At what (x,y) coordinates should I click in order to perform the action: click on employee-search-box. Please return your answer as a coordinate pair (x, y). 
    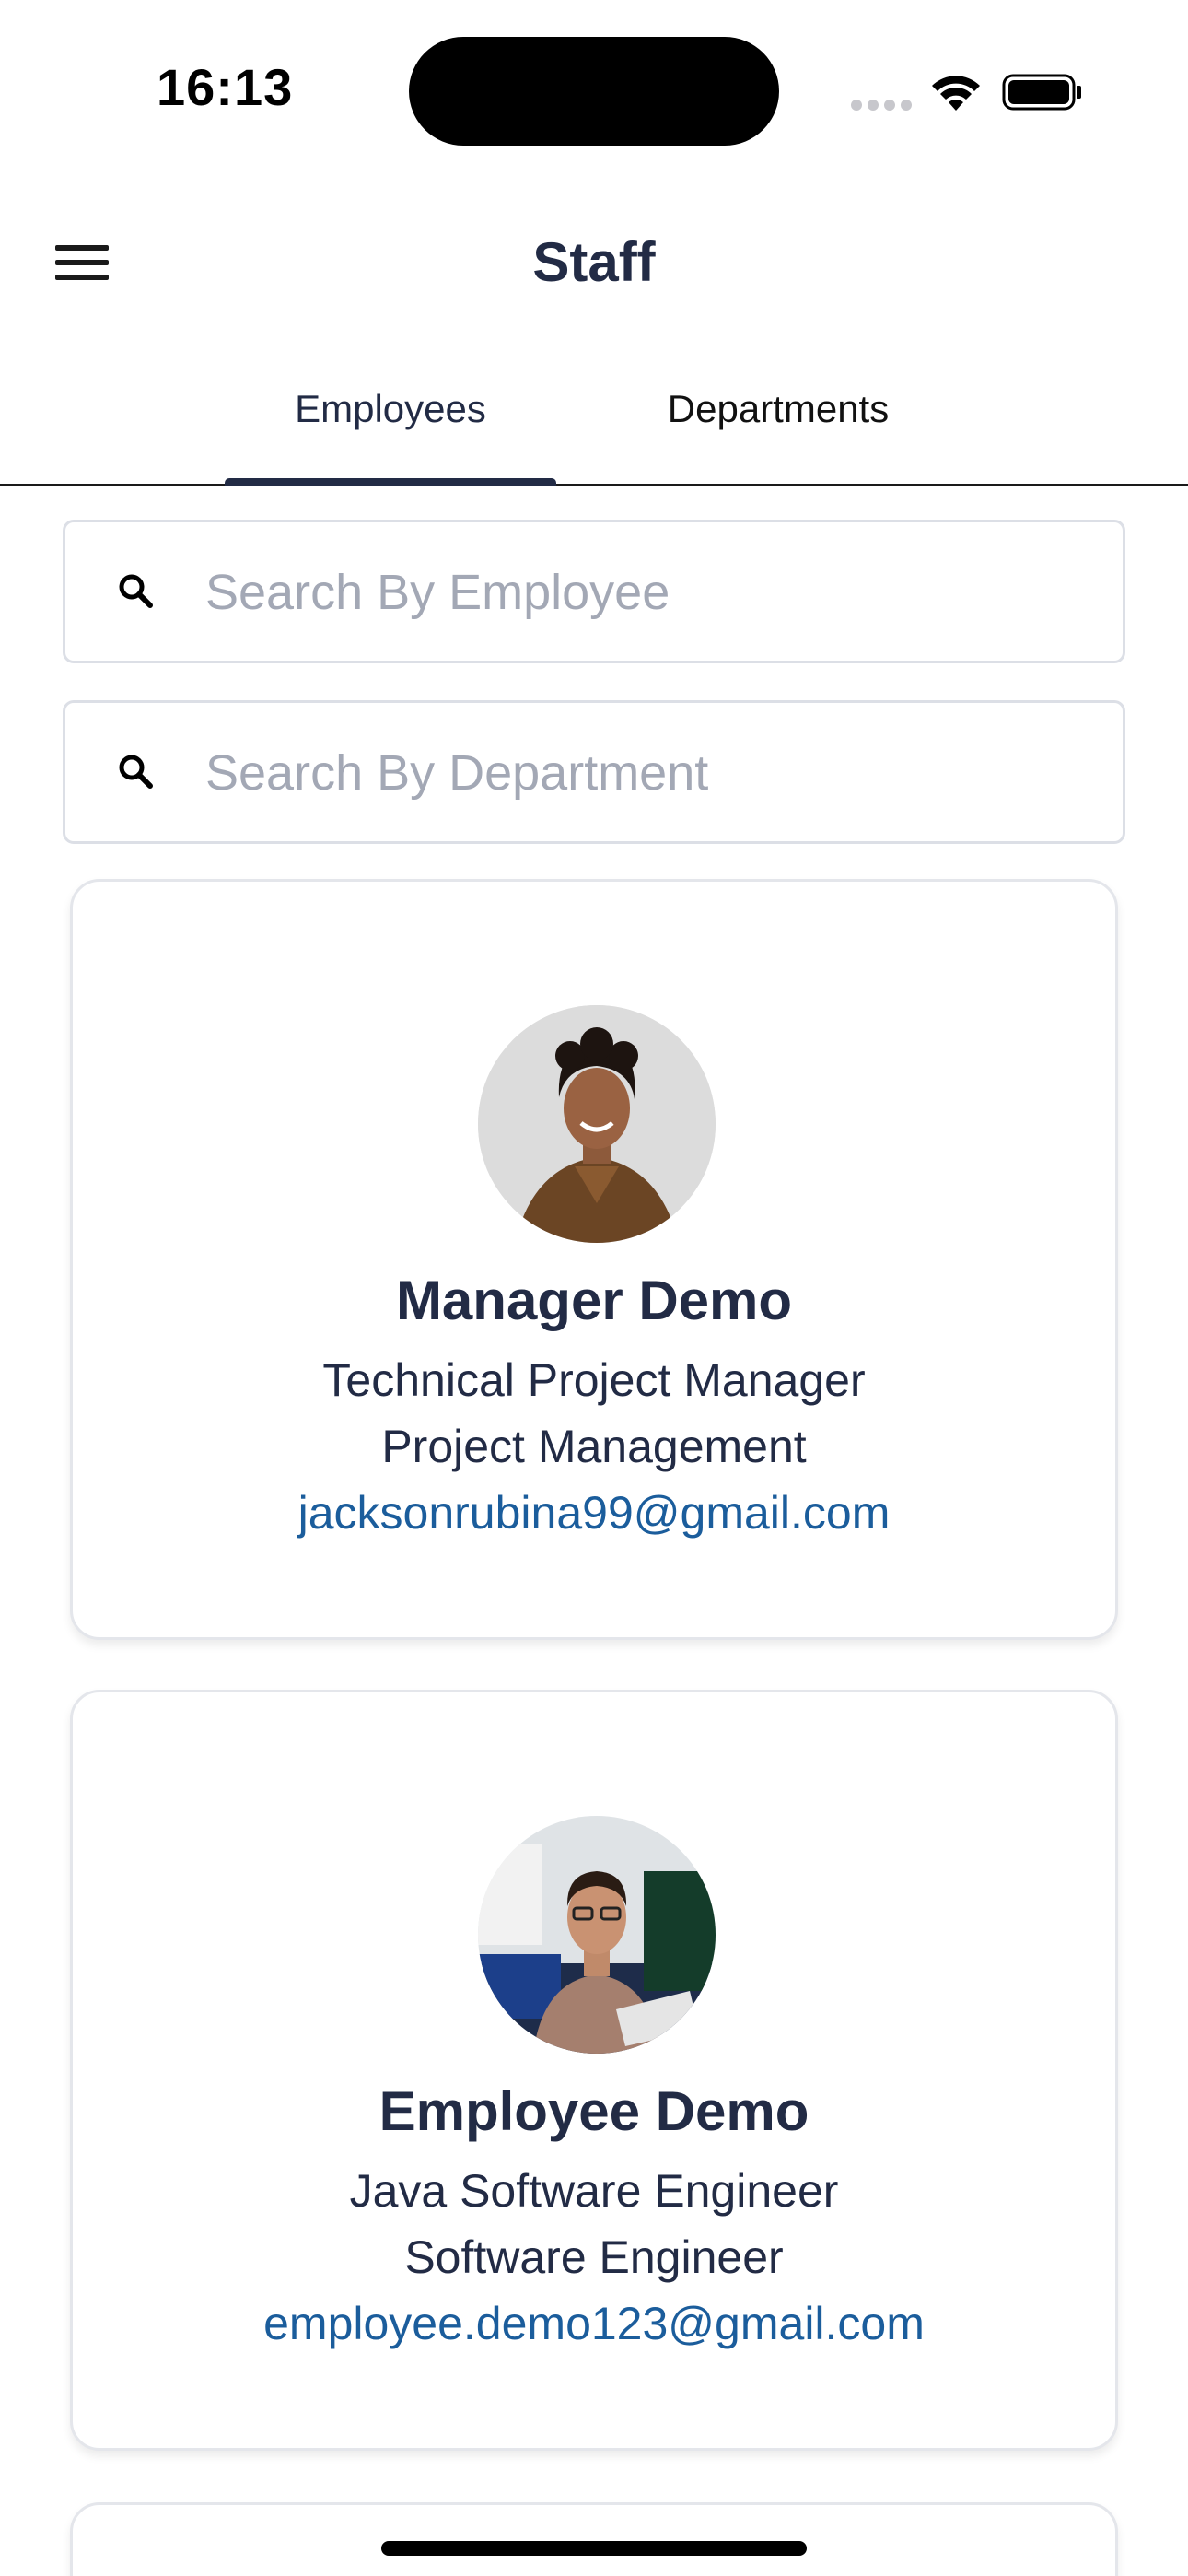
    Looking at the image, I should click on (594, 591).